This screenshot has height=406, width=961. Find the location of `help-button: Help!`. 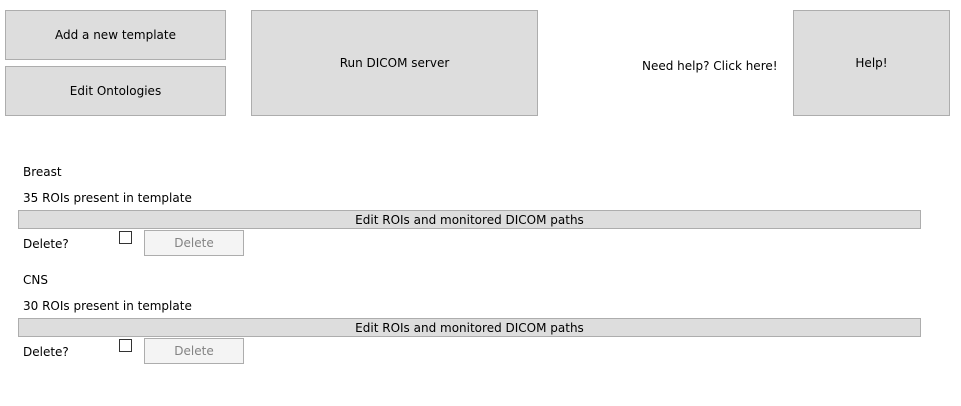

help-button: Help! is located at coordinates (871, 63).